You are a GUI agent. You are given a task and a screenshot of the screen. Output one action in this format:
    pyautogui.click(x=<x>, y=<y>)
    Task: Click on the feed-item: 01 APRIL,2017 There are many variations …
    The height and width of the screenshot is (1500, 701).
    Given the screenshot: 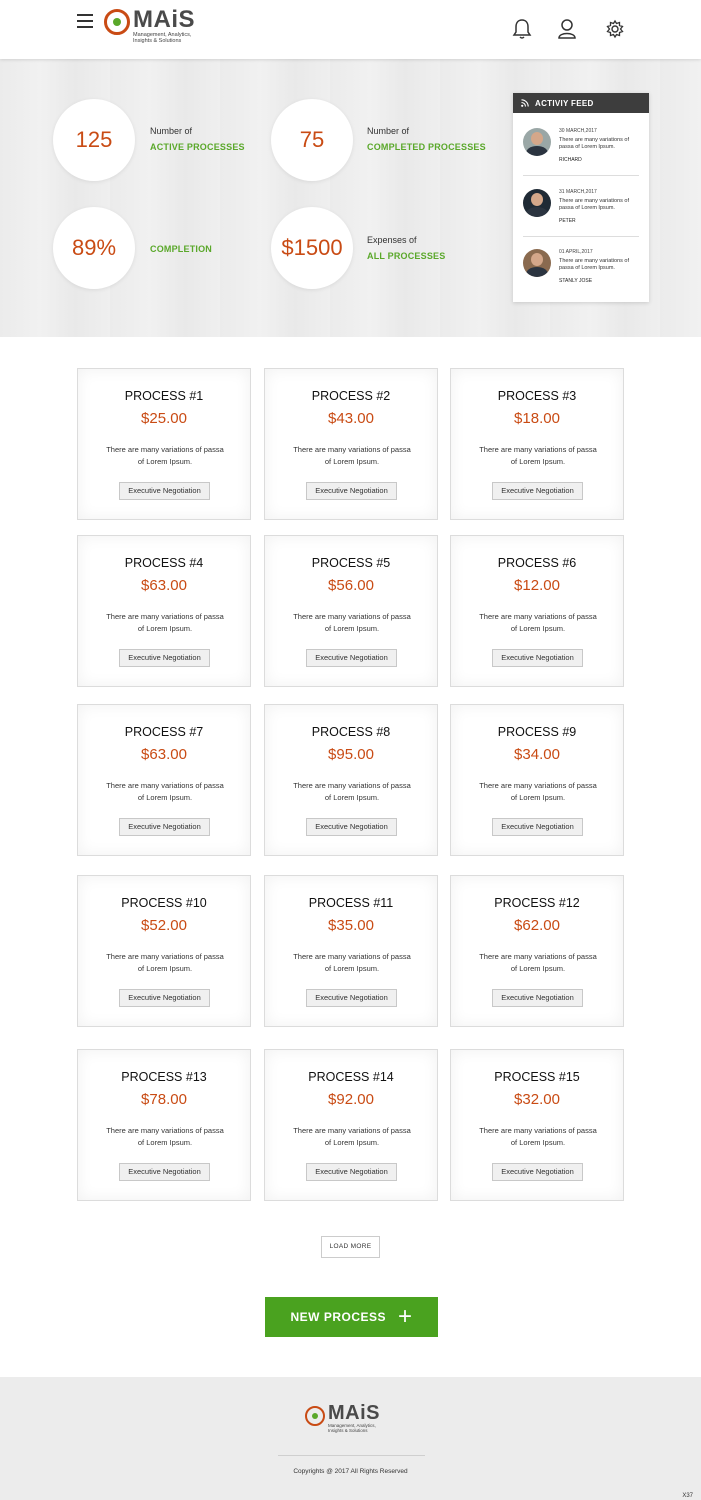 What is the action you would take?
    pyautogui.click(x=581, y=274)
    